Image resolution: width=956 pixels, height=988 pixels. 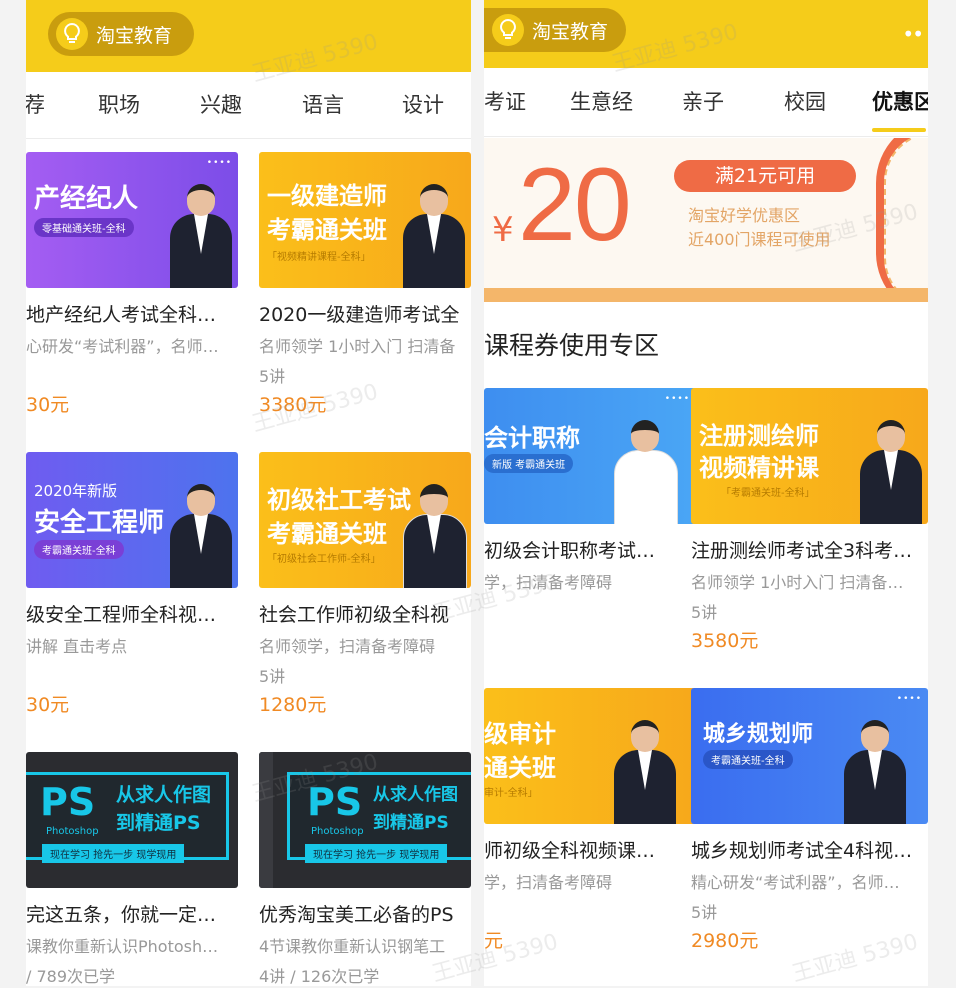 I want to click on thumb-tag: 新版 考霸通关班, so click(x=529, y=463).